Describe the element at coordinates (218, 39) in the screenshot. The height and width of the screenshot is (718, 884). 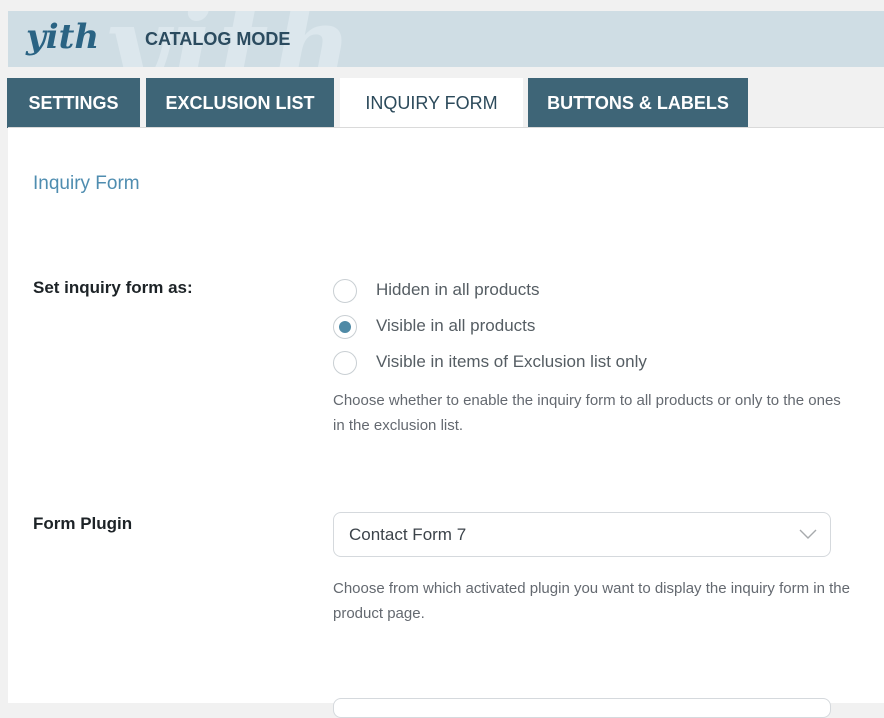
I see `page-title: CATALOG MODE` at that location.